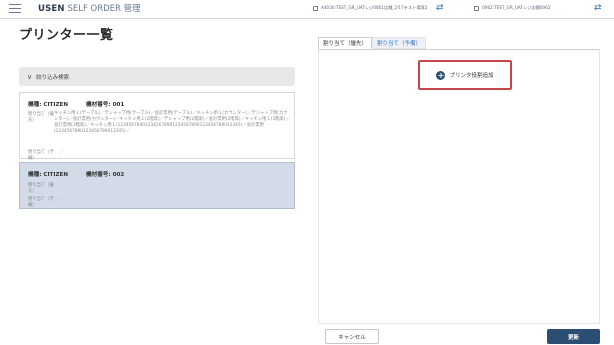  Describe the element at coordinates (471, 76) in the screenshot. I see `add-printer-role-label: プリンタ役割追加` at that location.